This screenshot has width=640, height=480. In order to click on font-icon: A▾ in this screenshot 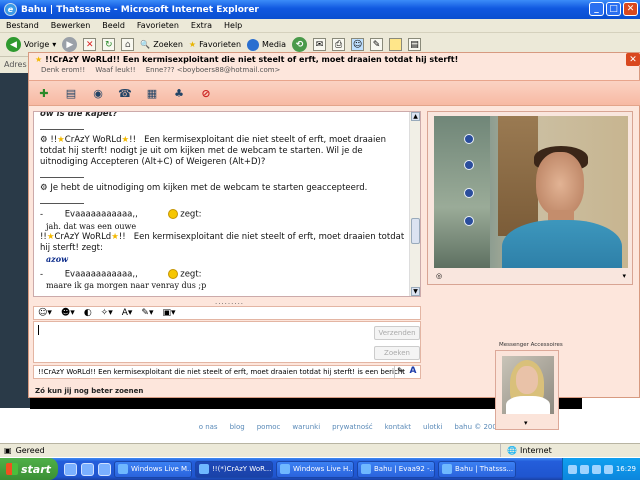, I will do `click(127, 313)`.